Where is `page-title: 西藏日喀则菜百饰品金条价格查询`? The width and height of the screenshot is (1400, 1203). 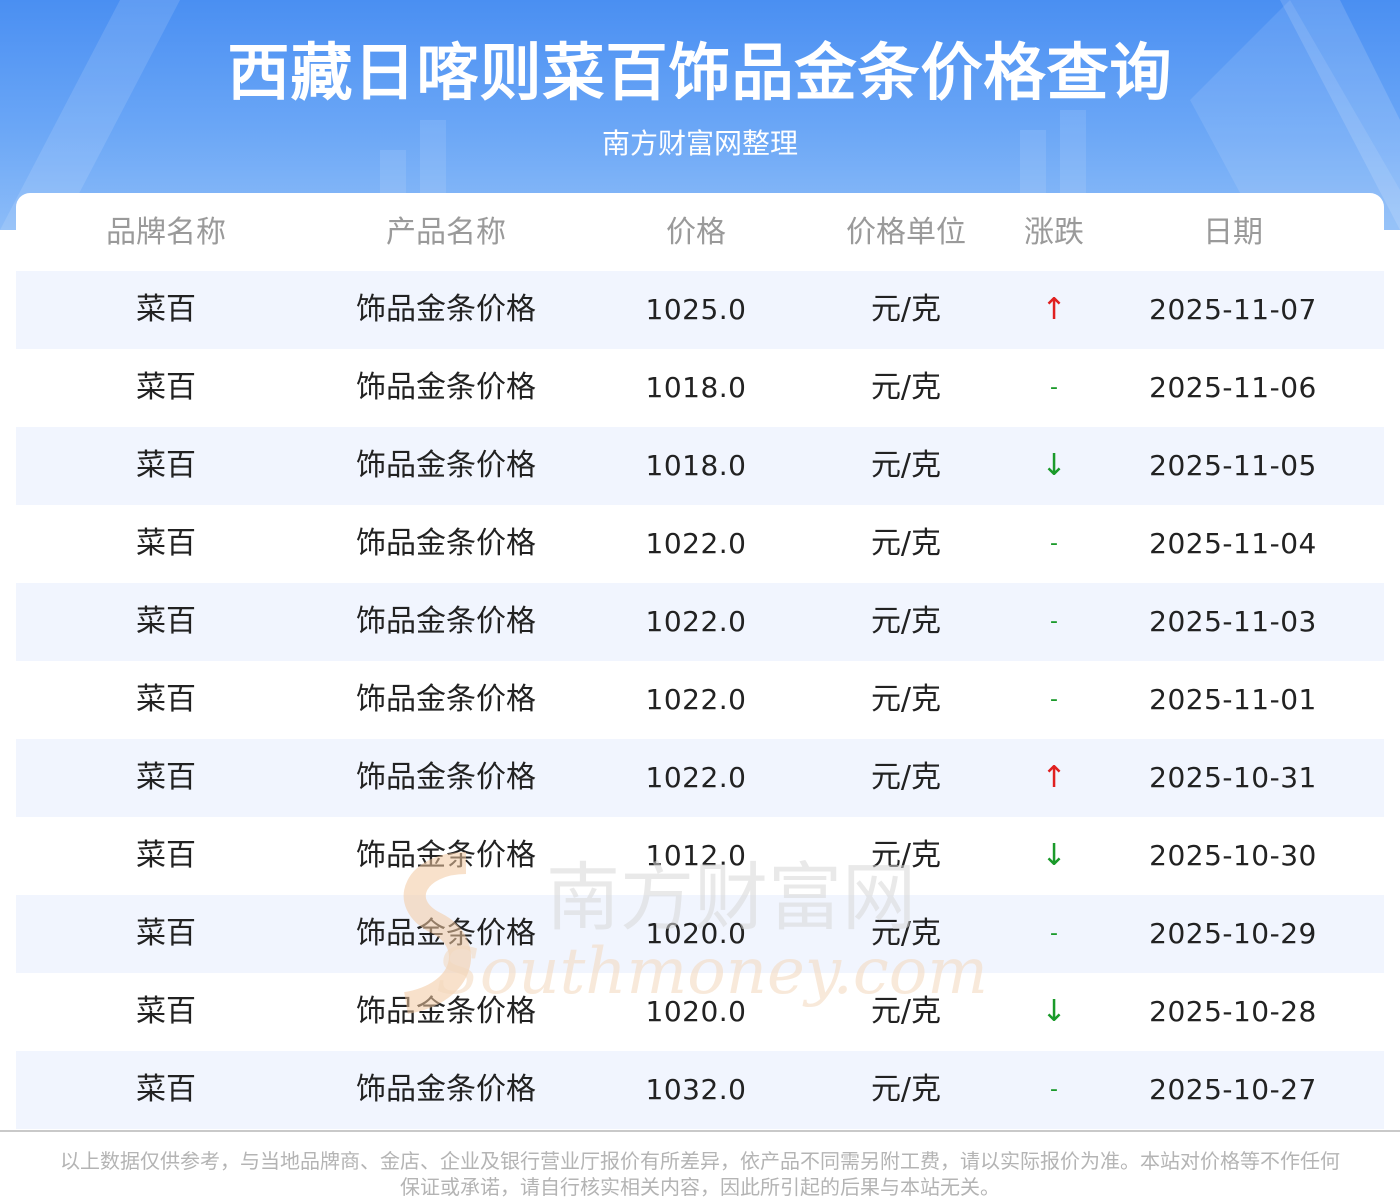 page-title: 西藏日喀则菜百饰品金条价格查询 is located at coordinates (700, 72).